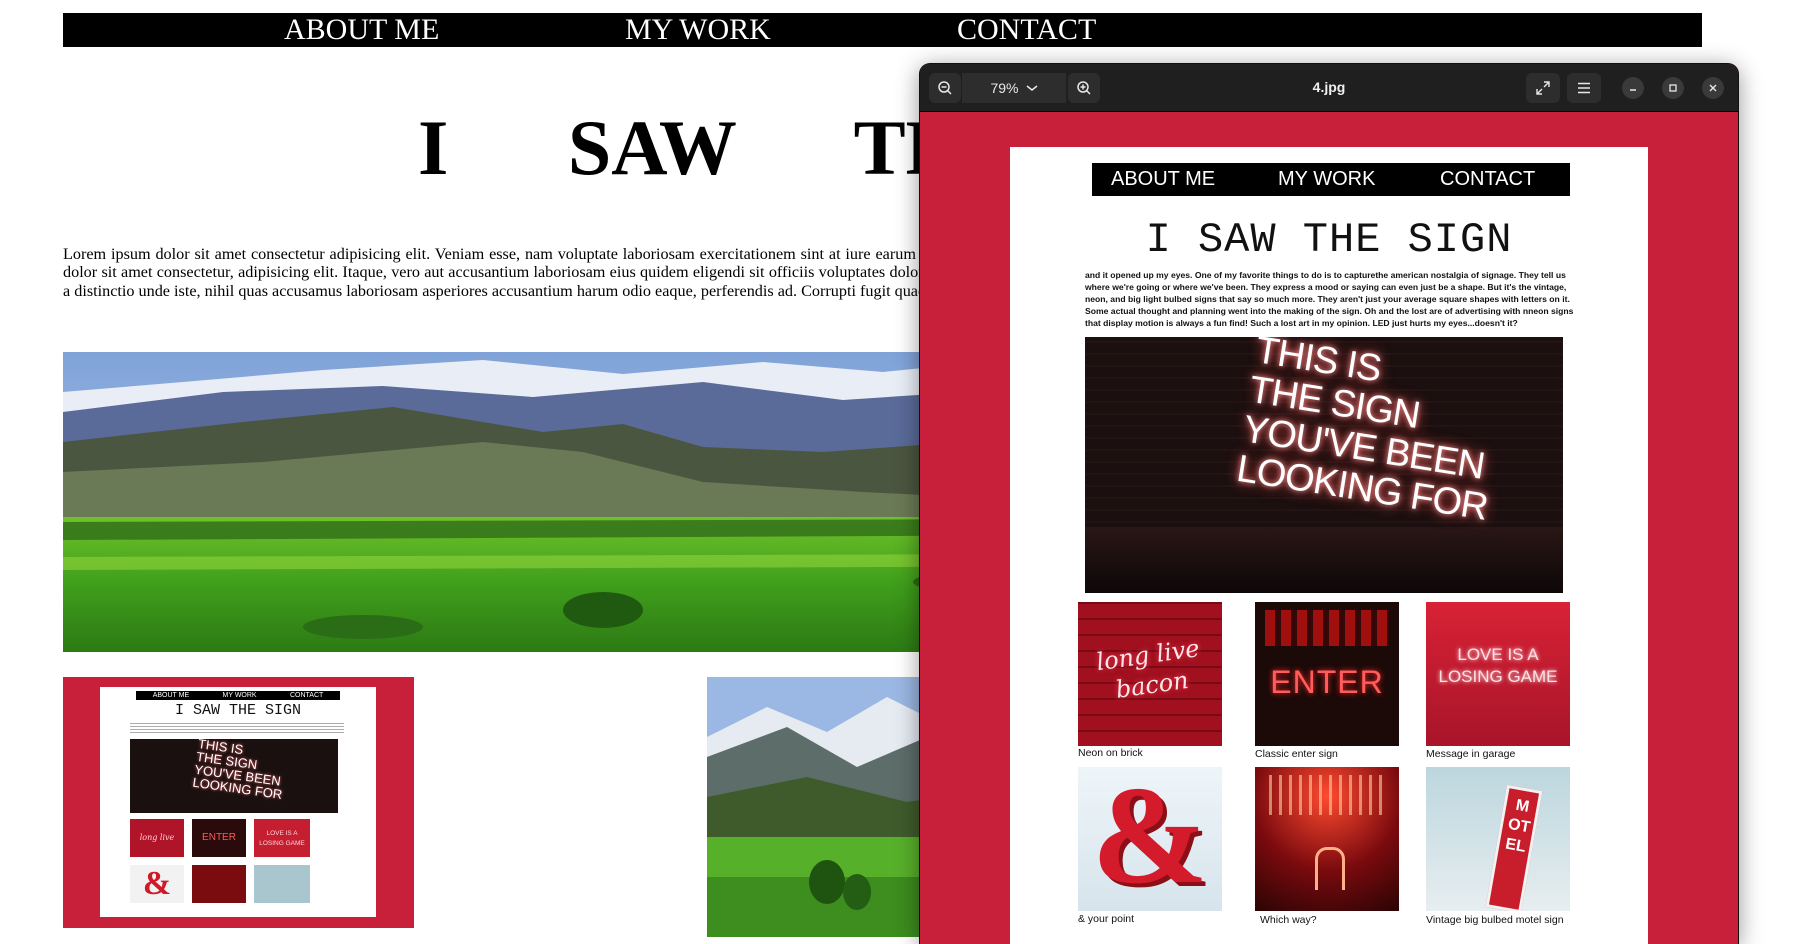 The height and width of the screenshot is (944, 1798). What do you see at coordinates (1026, 30) in the screenshot?
I see `nav-contact: CONTACT` at bounding box center [1026, 30].